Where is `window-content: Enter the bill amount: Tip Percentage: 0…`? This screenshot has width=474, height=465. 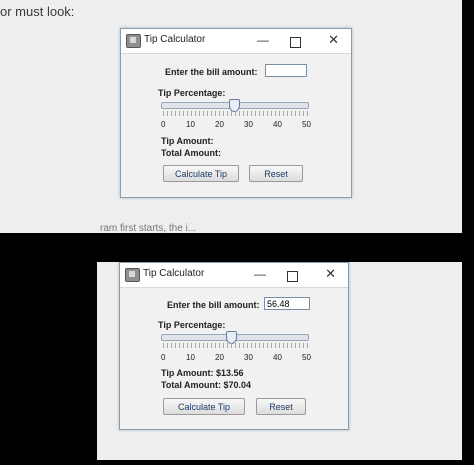 window-content: Enter the bill amount: Tip Percentage: 0… is located at coordinates (236, 125).